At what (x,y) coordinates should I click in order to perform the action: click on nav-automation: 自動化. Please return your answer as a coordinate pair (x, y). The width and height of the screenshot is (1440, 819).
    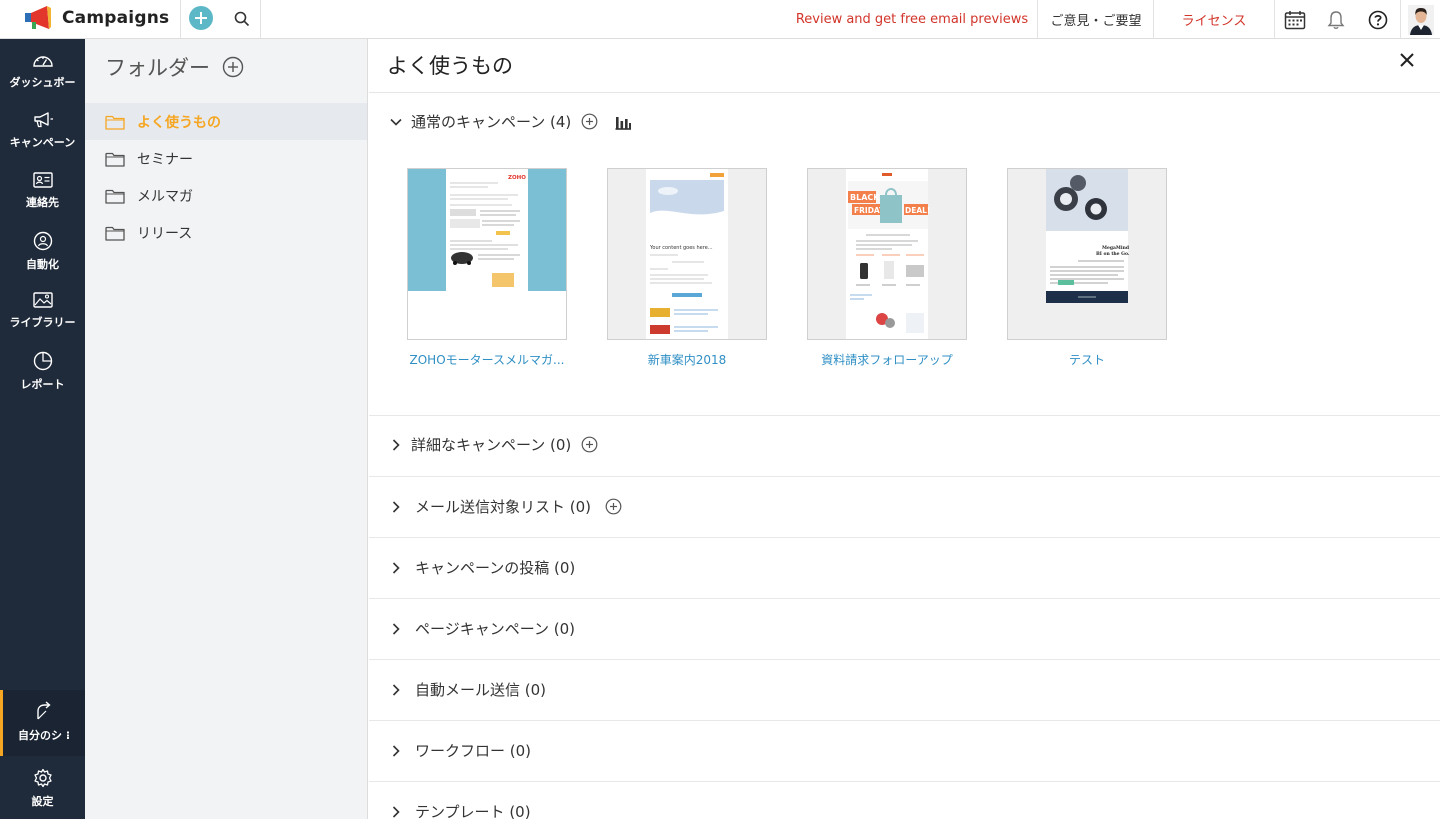
    Looking at the image, I should click on (42, 261).